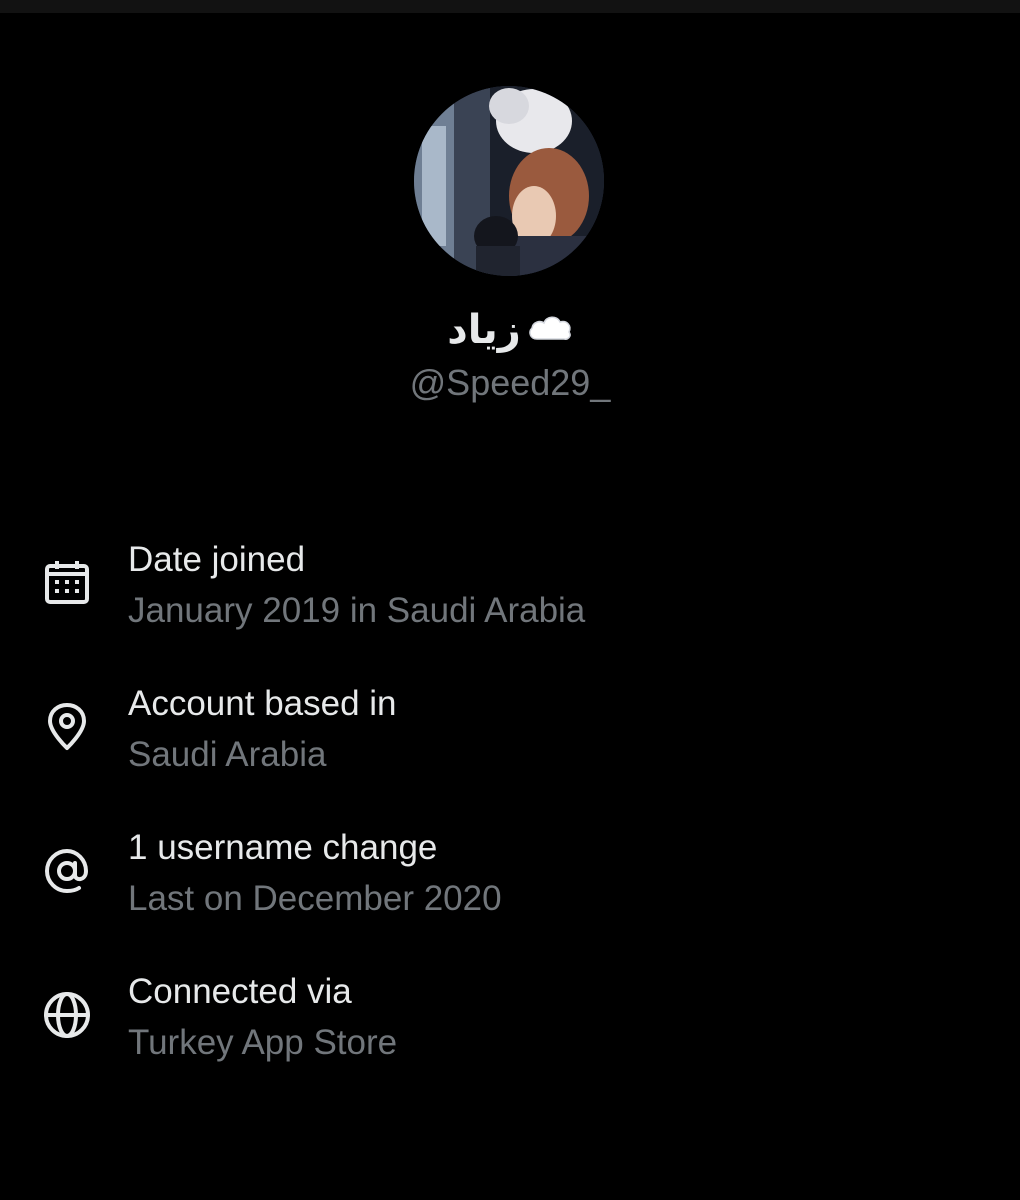 This screenshot has width=1020, height=1200. What do you see at coordinates (510, 6) in the screenshot?
I see `status-bar-strip` at bounding box center [510, 6].